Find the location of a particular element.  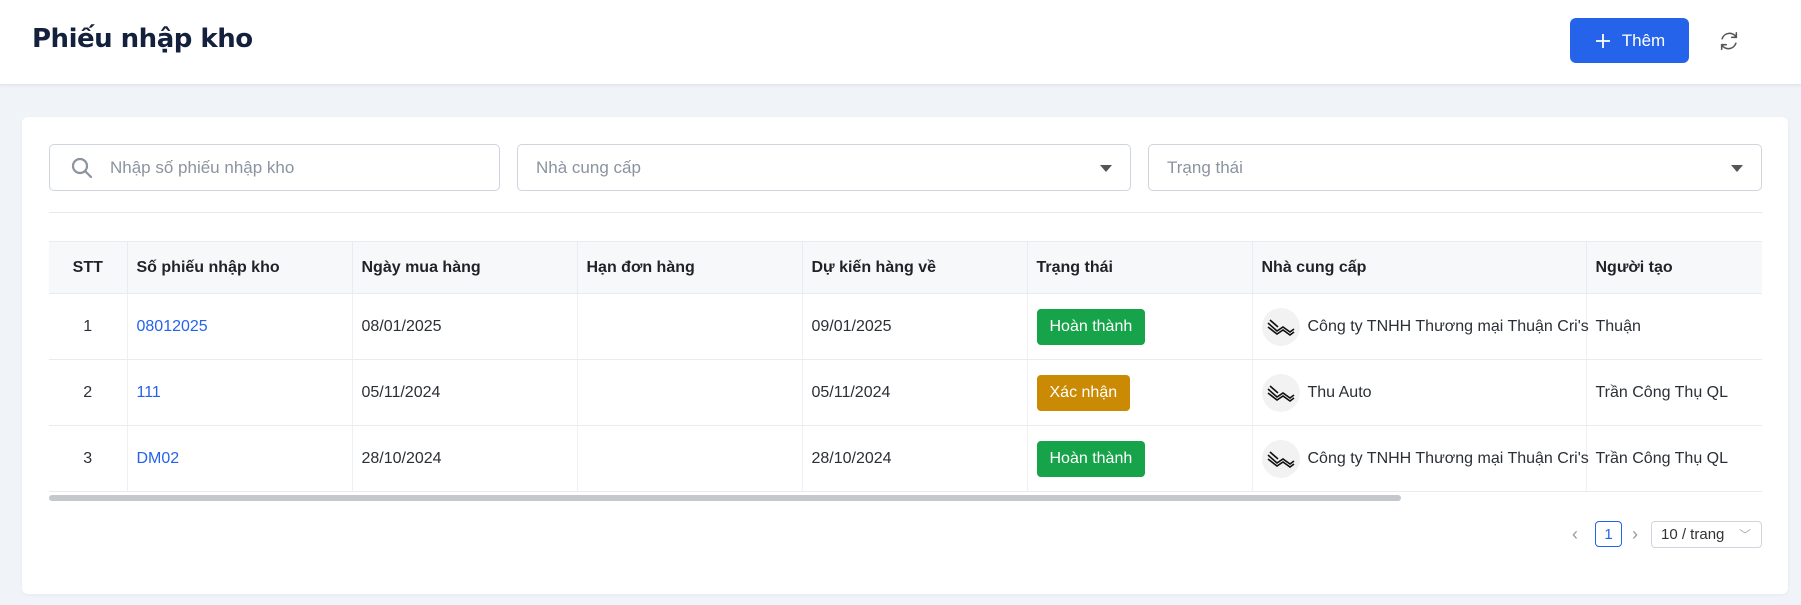

search-icon is located at coordinates (82, 167).